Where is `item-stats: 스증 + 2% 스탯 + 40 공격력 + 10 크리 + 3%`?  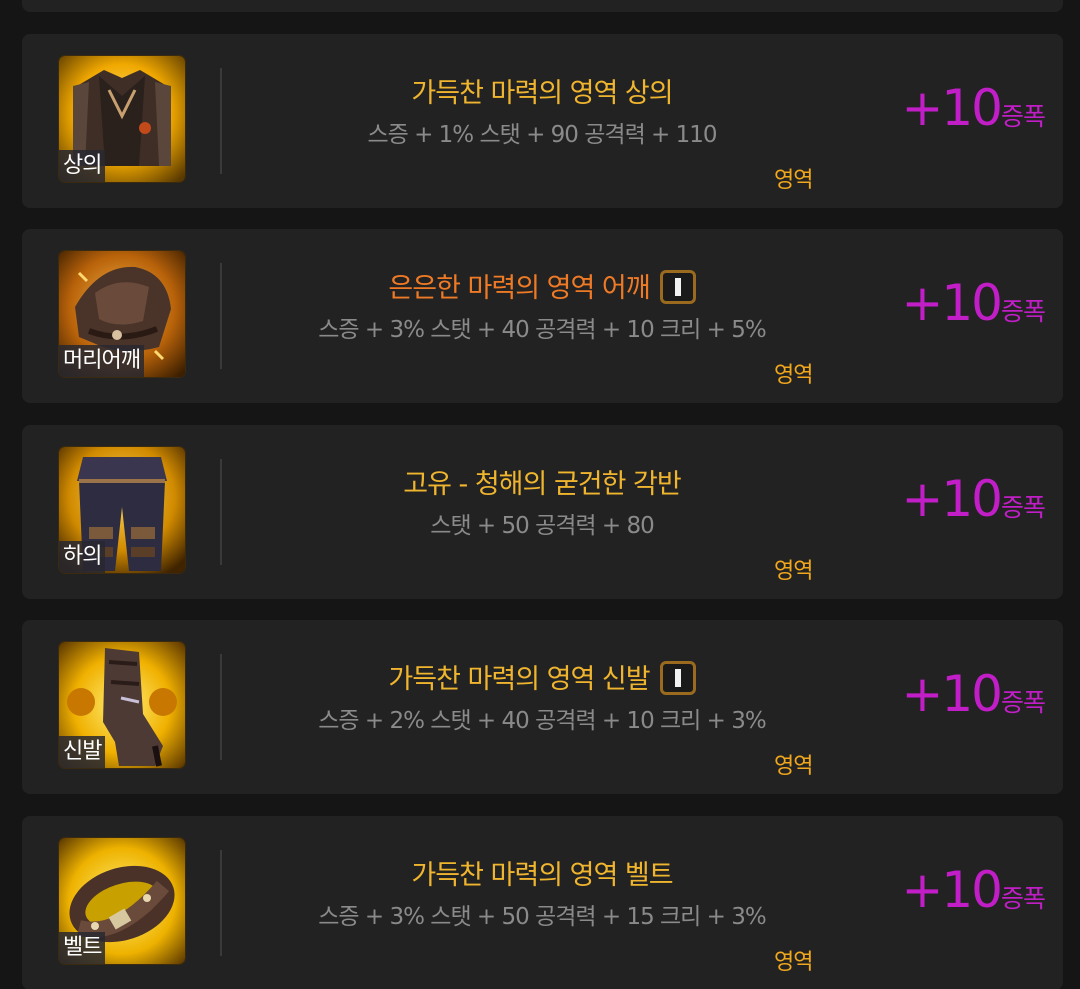 item-stats: 스증 + 2% 스탯 + 40 공격력 + 10 크리 + 3% is located at coordinates (542, 721).